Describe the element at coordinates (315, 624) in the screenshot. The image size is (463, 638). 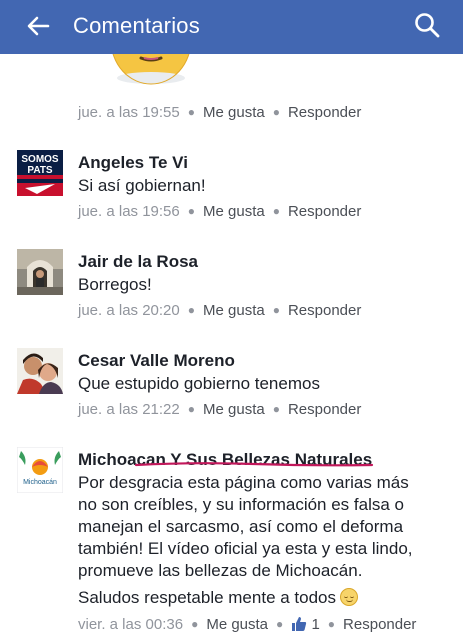
I see `reaction-count: 1` at that location.